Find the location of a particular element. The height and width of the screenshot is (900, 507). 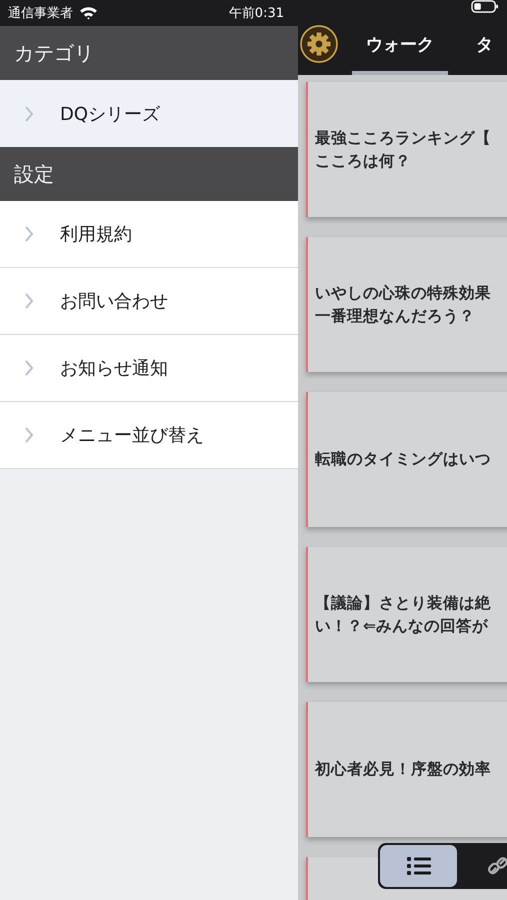

menu-item: DQシリーズ is located at coordinates (149, 113).